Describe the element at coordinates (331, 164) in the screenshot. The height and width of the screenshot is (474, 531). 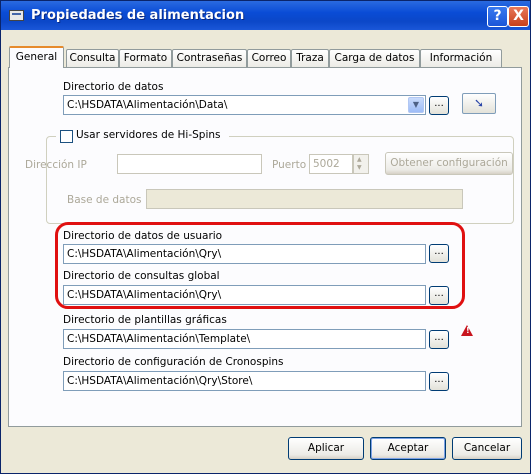
I see `port-input: 5002` at that location.